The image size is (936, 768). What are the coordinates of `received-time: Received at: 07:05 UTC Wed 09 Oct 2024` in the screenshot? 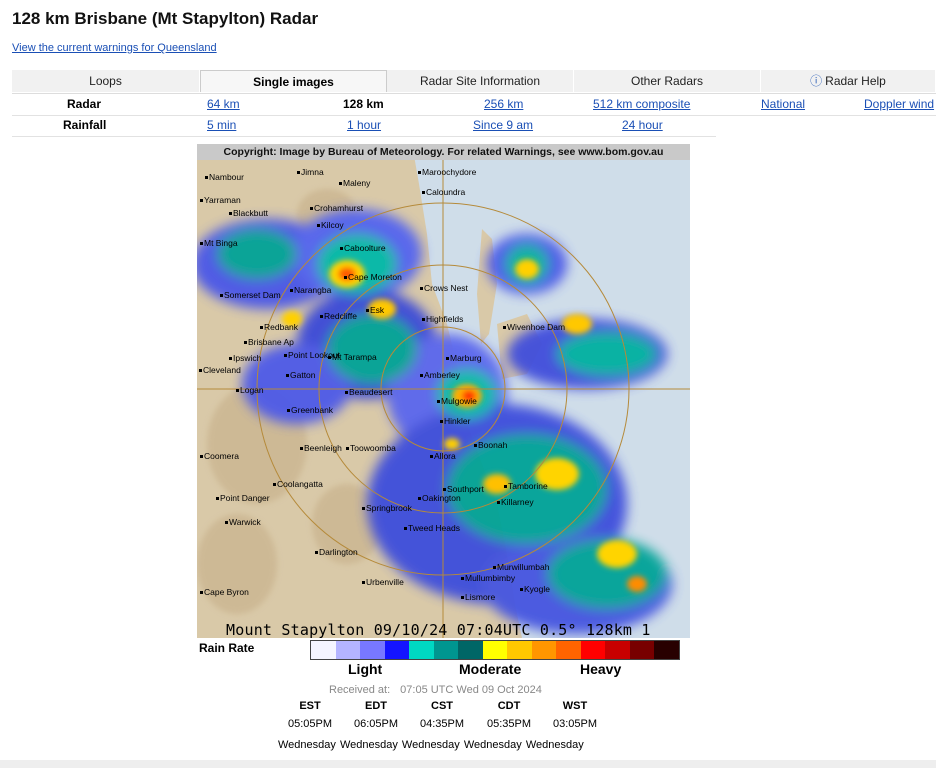 It's located at (435, 690).